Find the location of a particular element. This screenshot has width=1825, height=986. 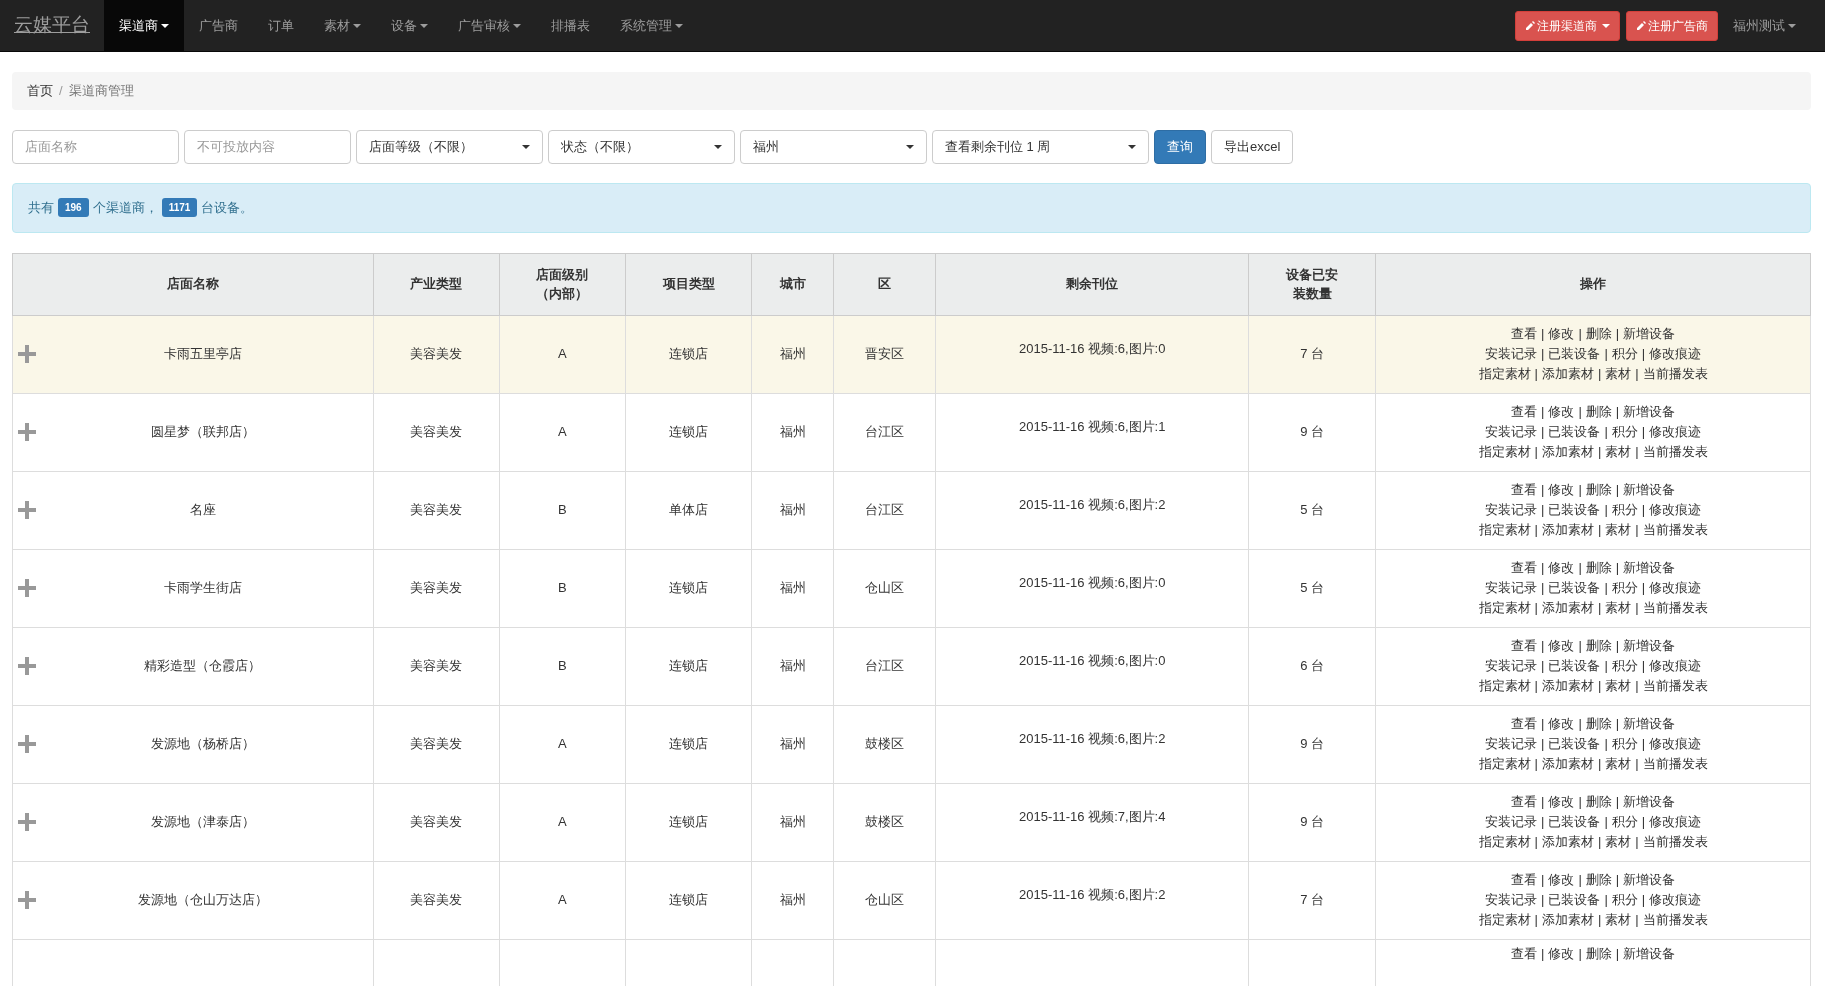

brand-logo: 云媒平台 is located at coordinates (52, 25).